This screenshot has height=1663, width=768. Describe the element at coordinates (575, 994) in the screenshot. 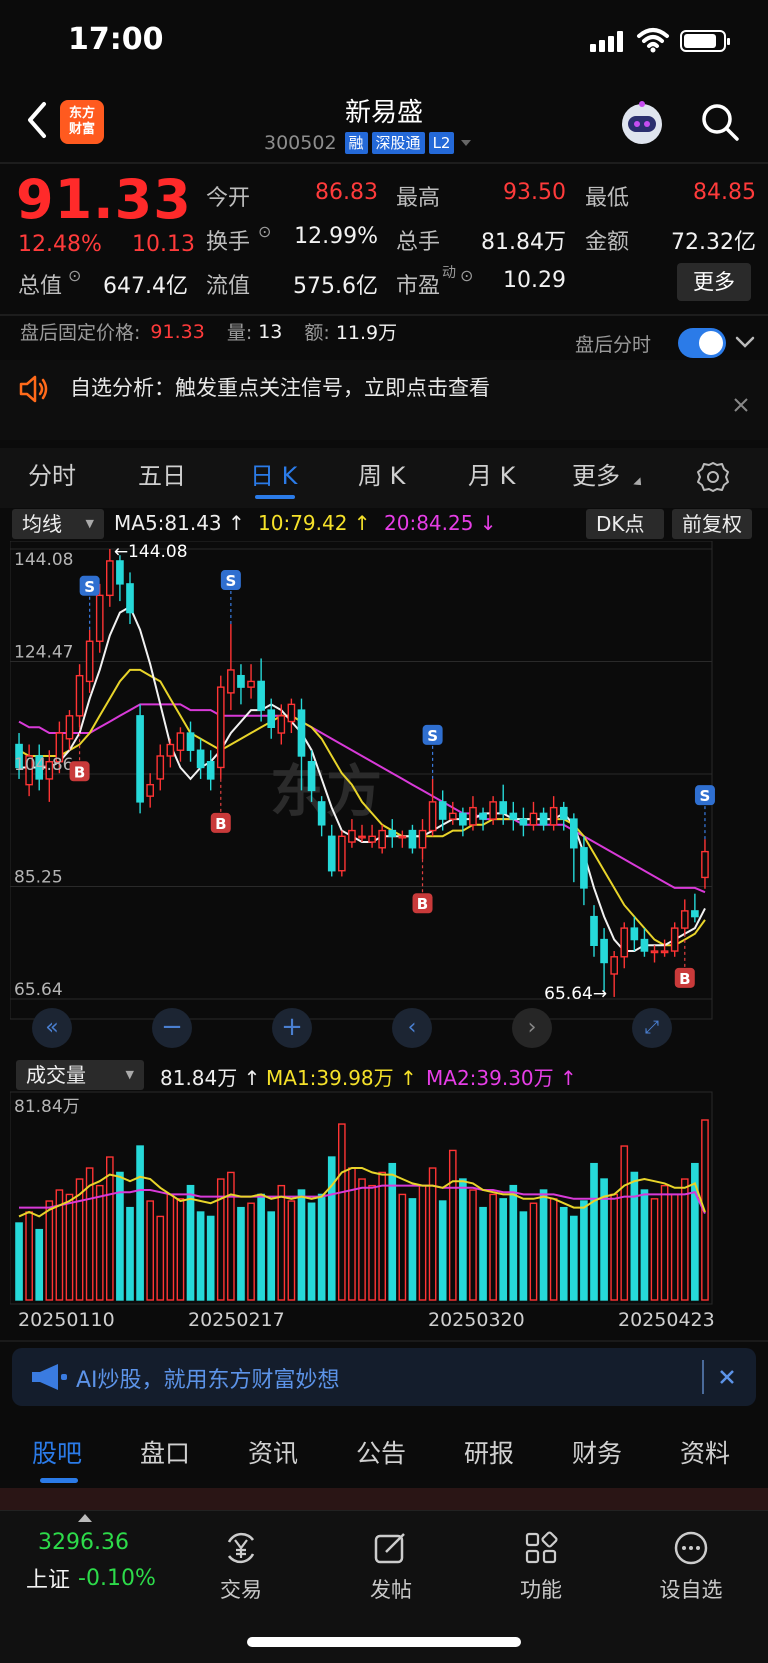

I see `min-price-label: 65.64→` at that location.